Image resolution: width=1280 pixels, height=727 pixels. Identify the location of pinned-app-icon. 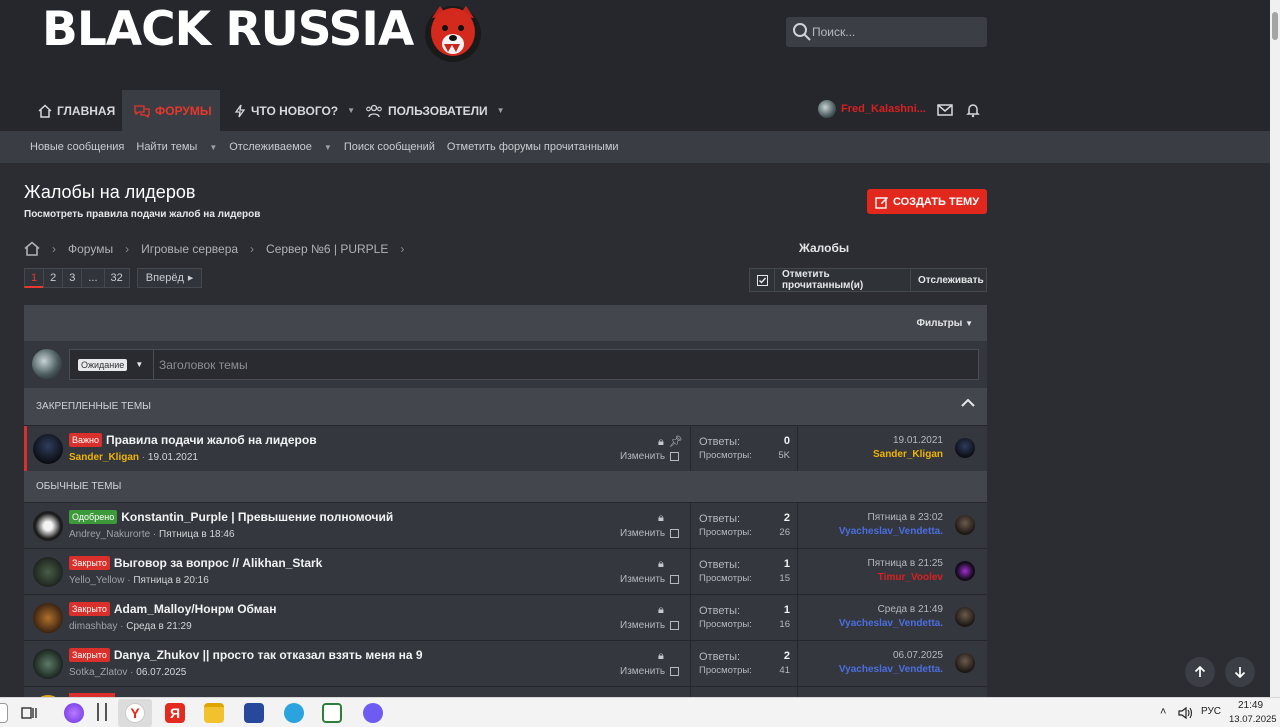
(102, 712).